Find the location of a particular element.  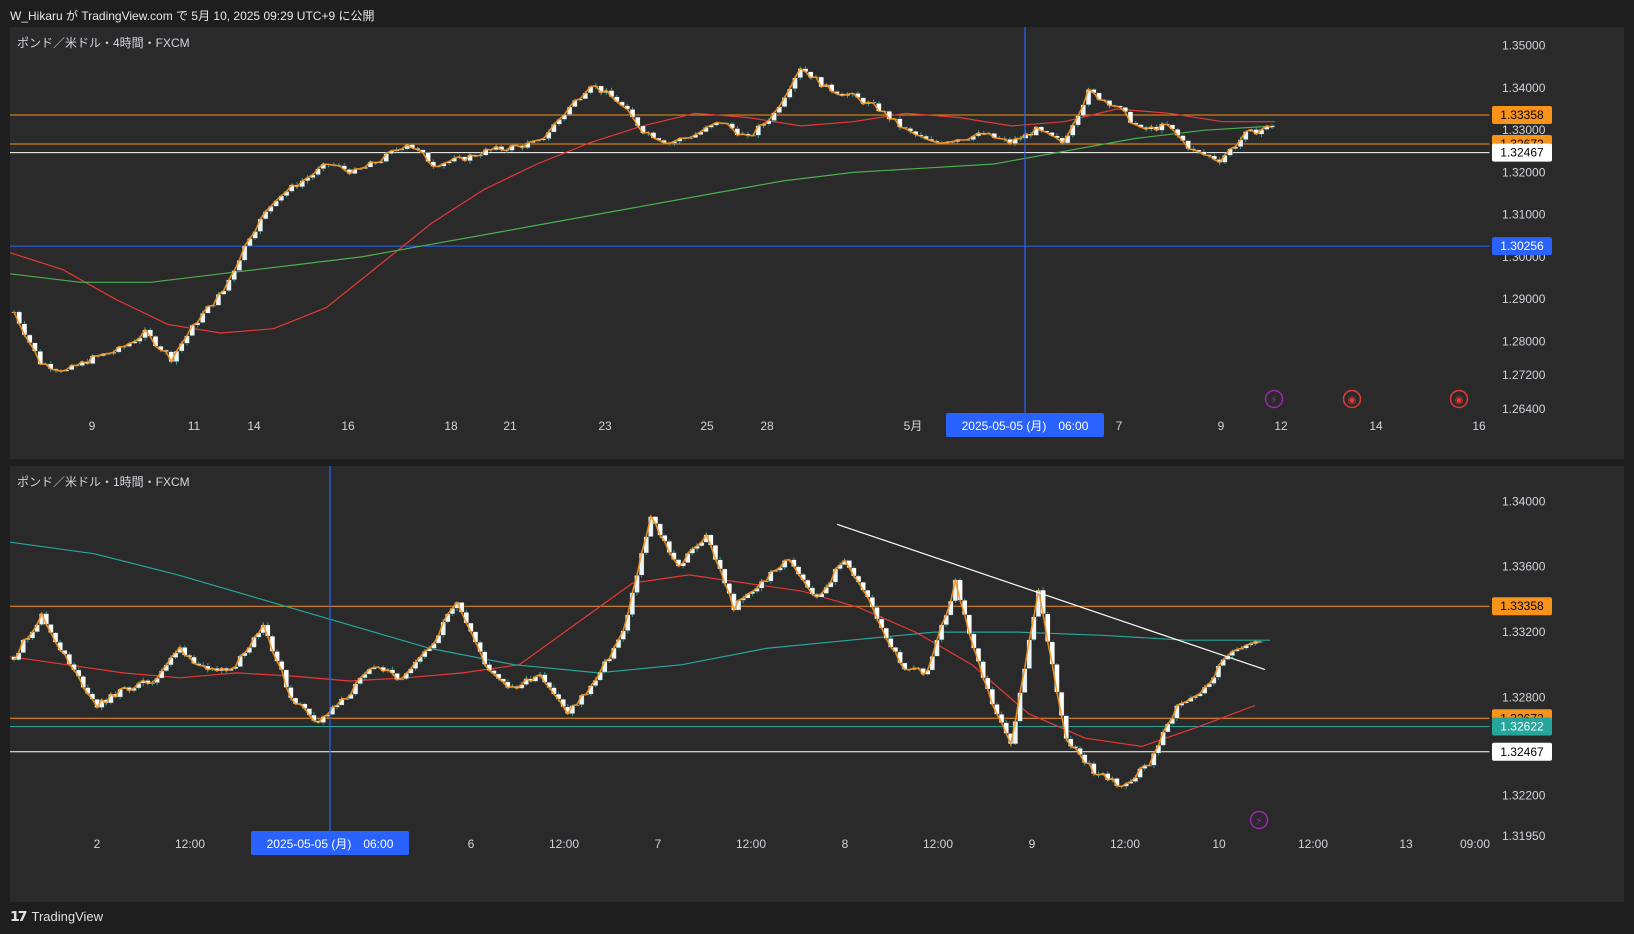

moving-average-line is located at coordinates (643, 204).